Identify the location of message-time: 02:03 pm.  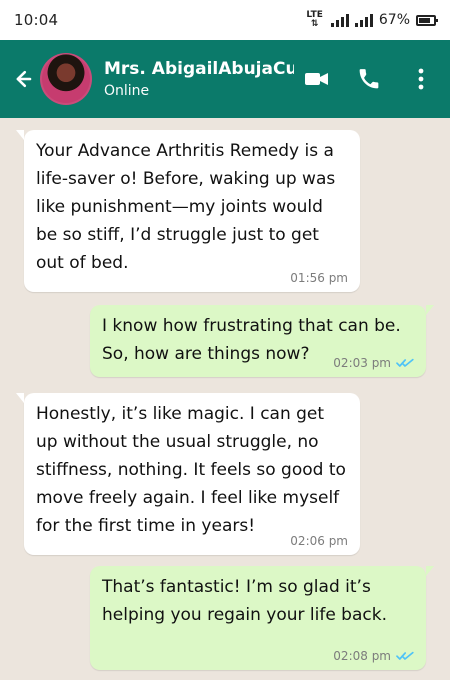
(362, 363).